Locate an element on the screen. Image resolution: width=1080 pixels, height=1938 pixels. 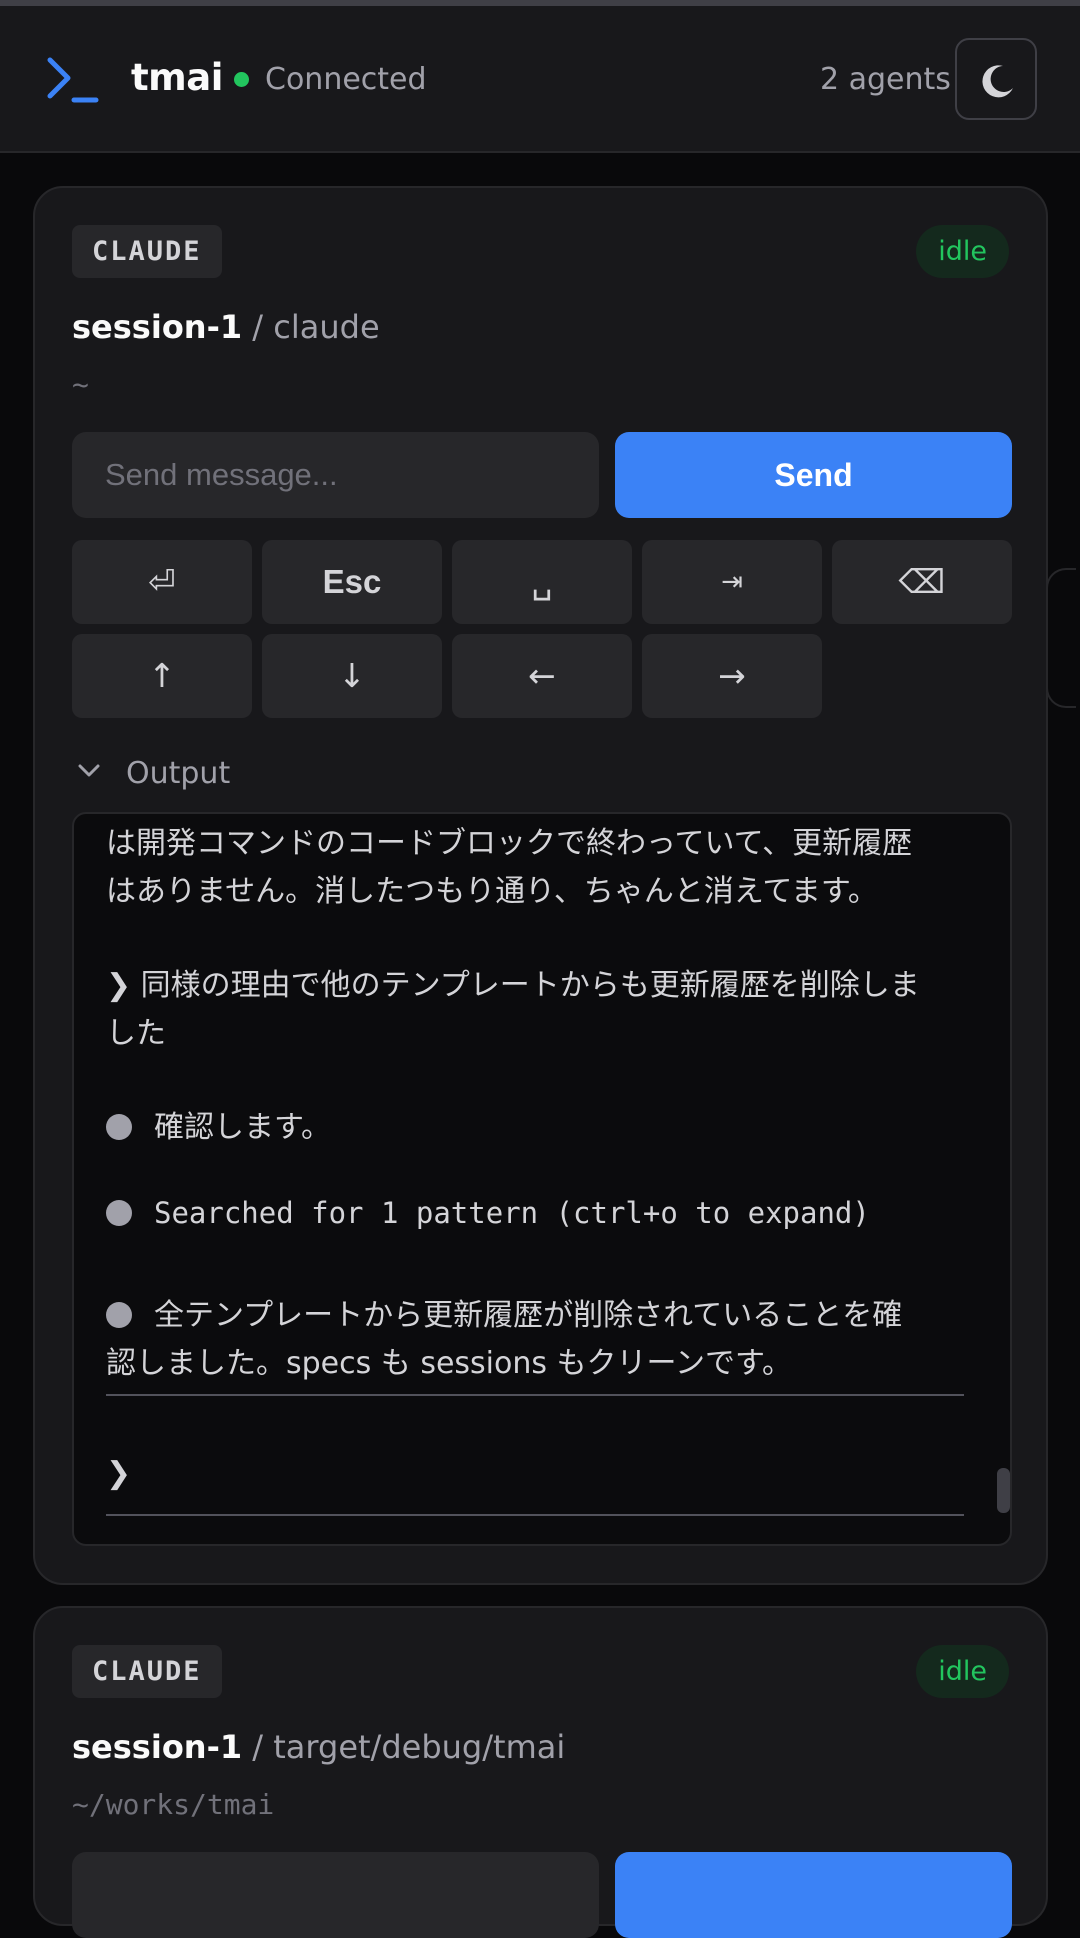
terminal-prompt-icon is located at coordinates (73, 80).